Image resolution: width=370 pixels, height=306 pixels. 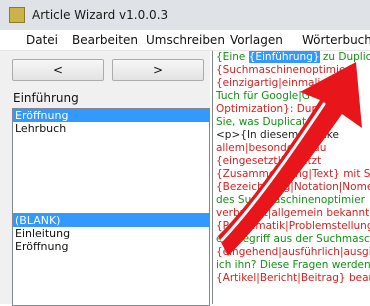 I want to click on editor-line: <p>{In diesem {Artike, so click(x=291, y=135).